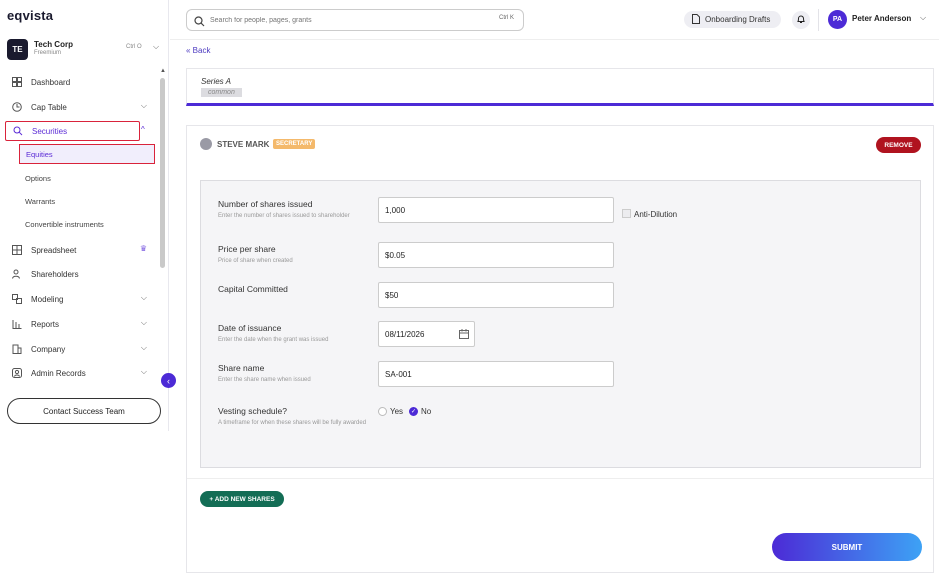 The image size is (939, 579). What do you see at coordinates (17, 82) in the screenshot?
I see `dashboard-icon` at bounding box center [17, 82].